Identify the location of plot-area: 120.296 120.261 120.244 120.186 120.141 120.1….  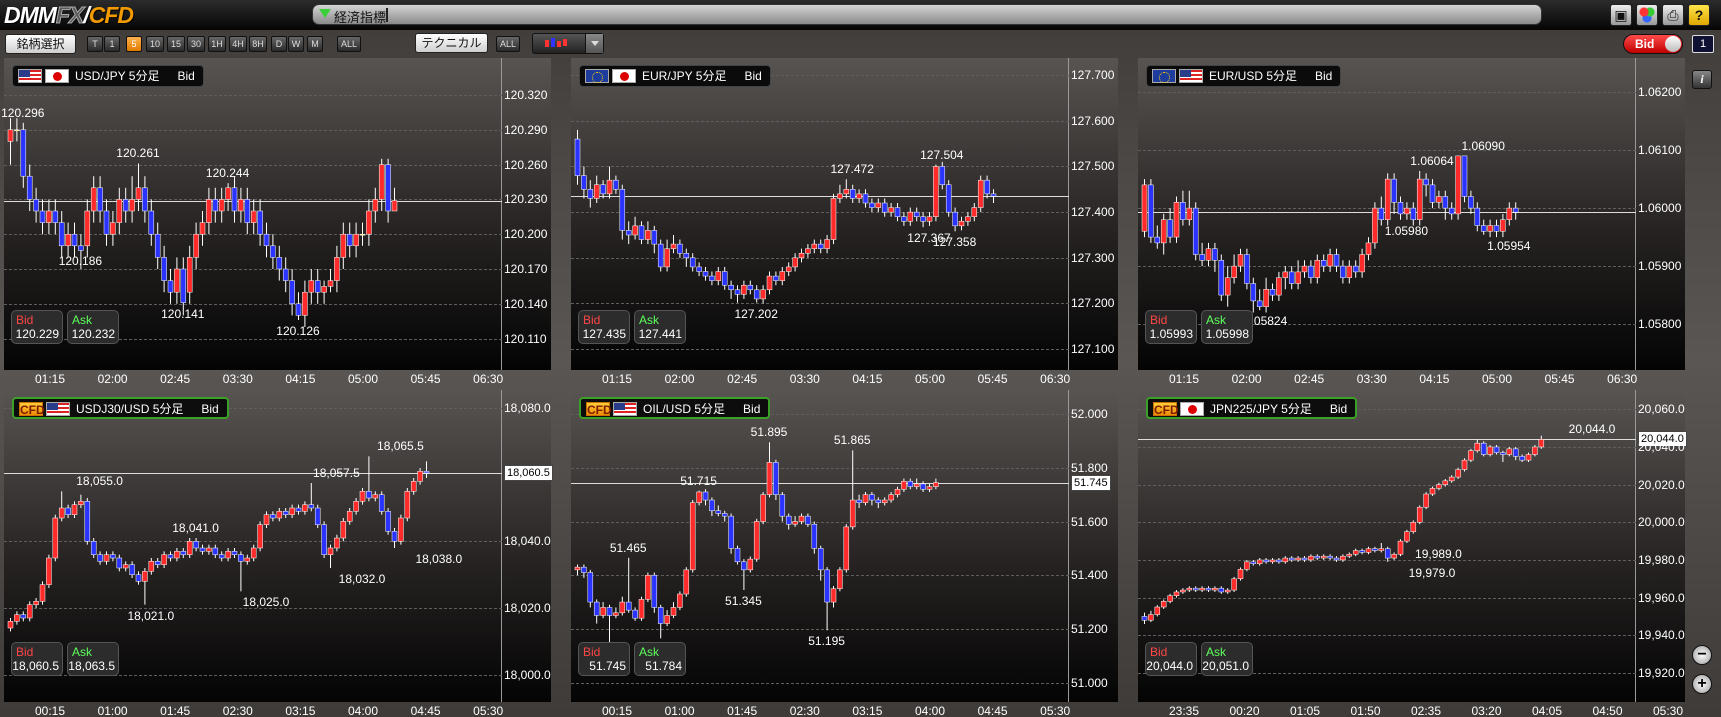
(251, 214).